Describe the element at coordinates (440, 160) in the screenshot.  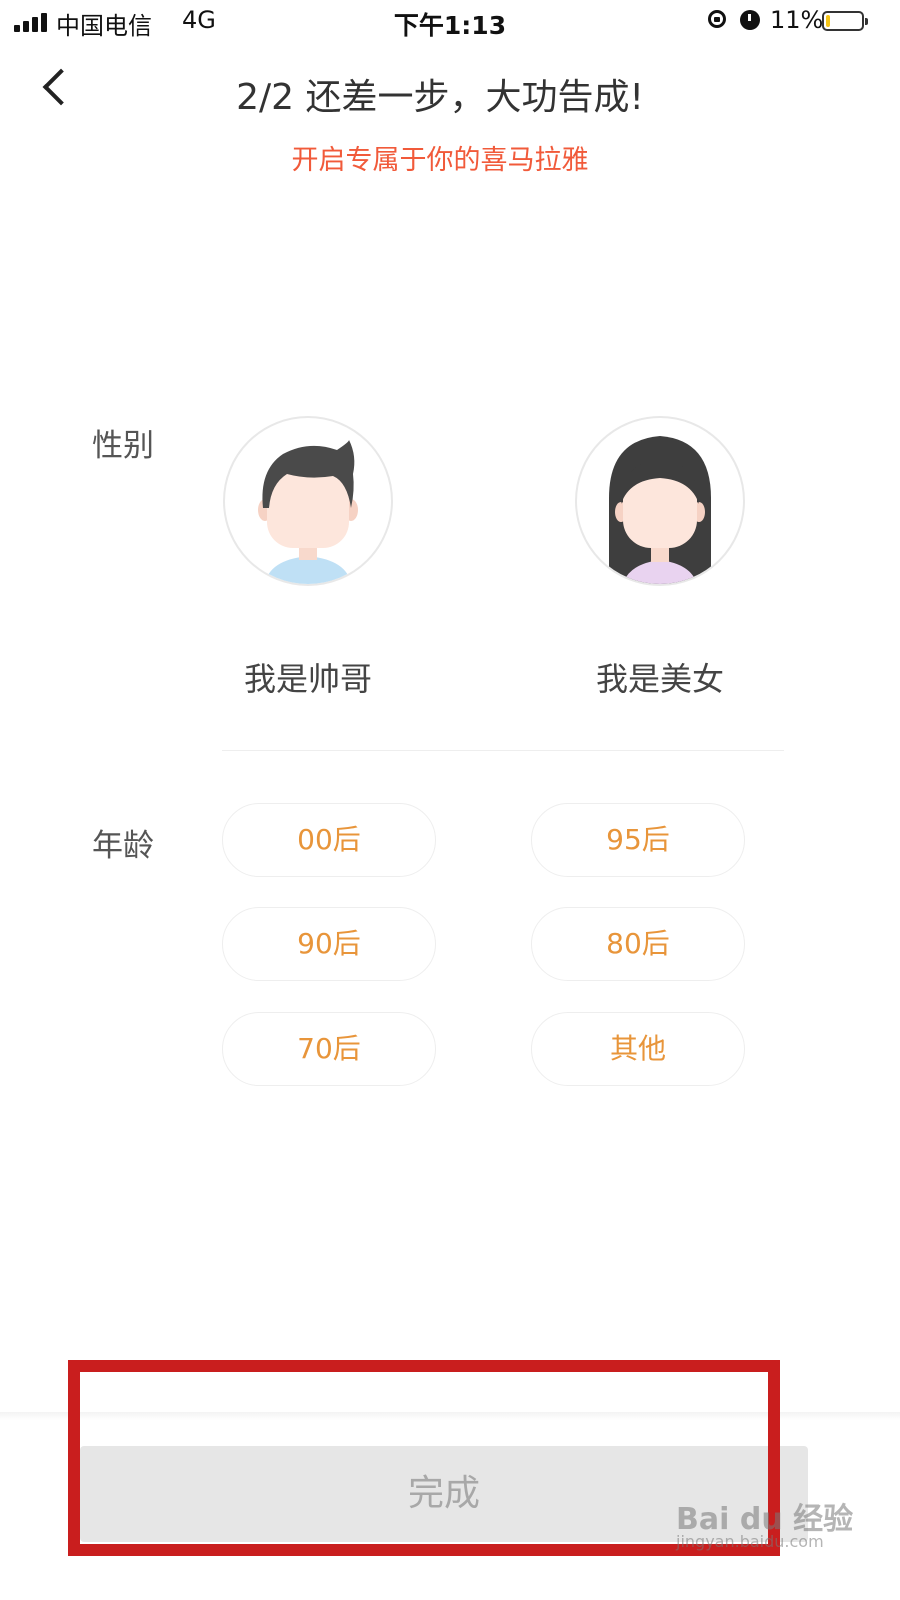
I see `page-subtitle: 开启专属于你的喜马拉雅` at that location.